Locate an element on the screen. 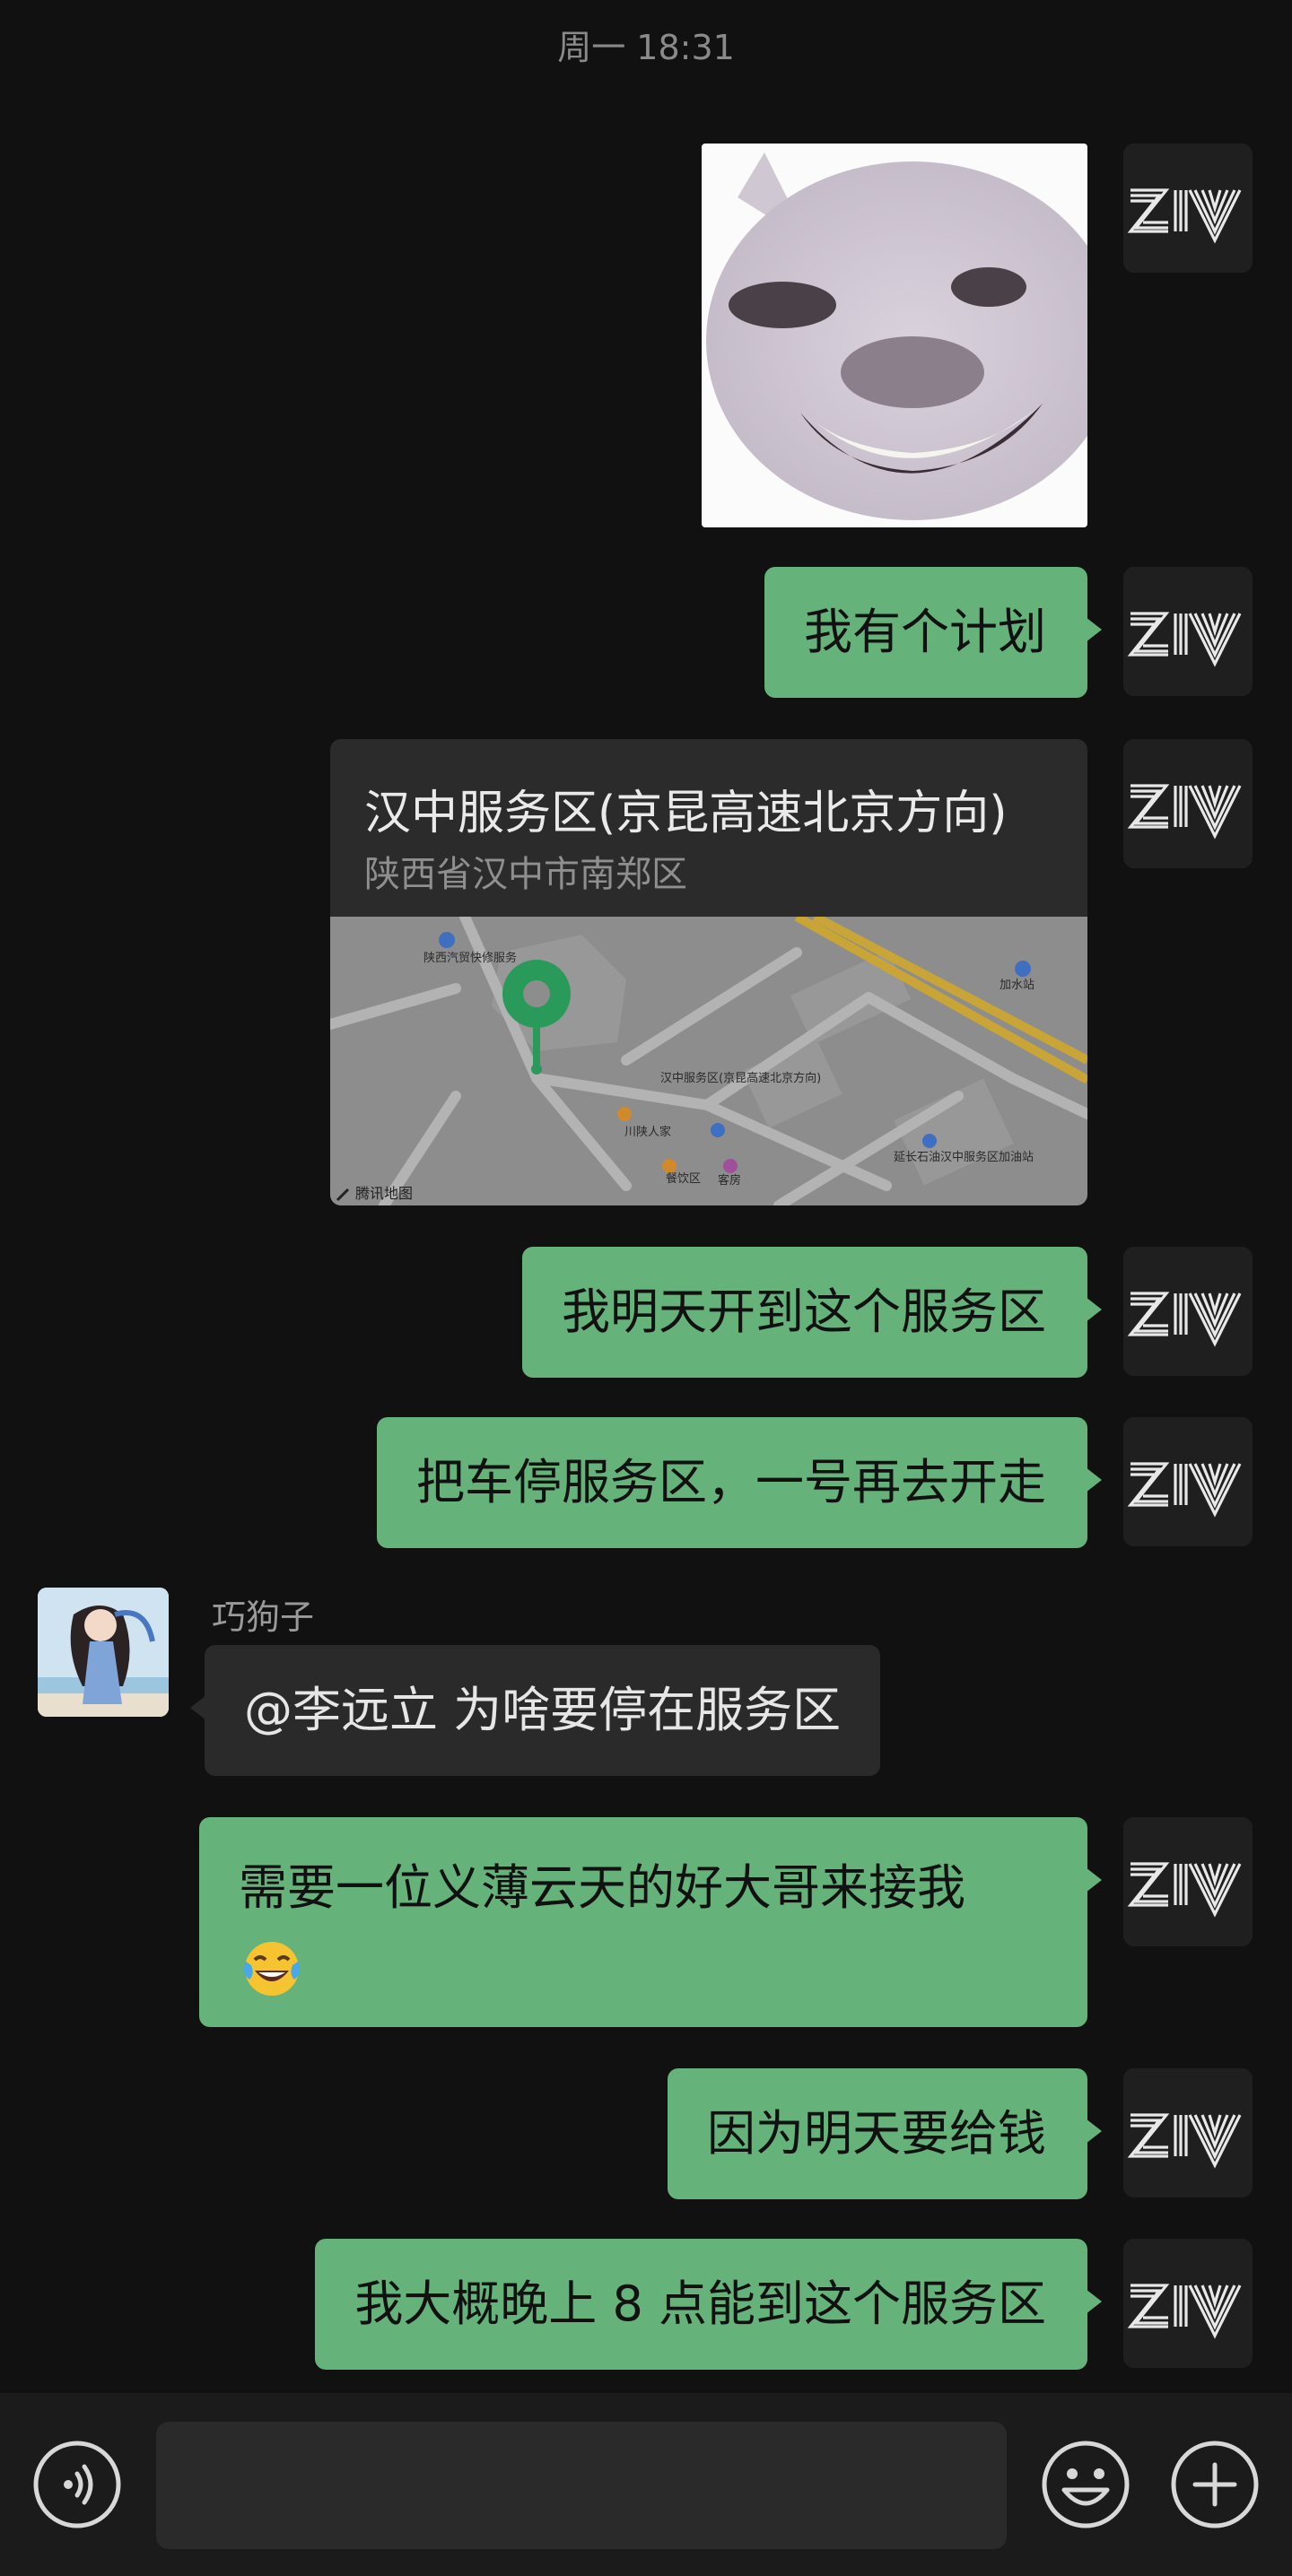 This screenshot has height=2576, width=1292. location-address: 陕西省汉中市南郑区 is located at coordinates (525, 874).